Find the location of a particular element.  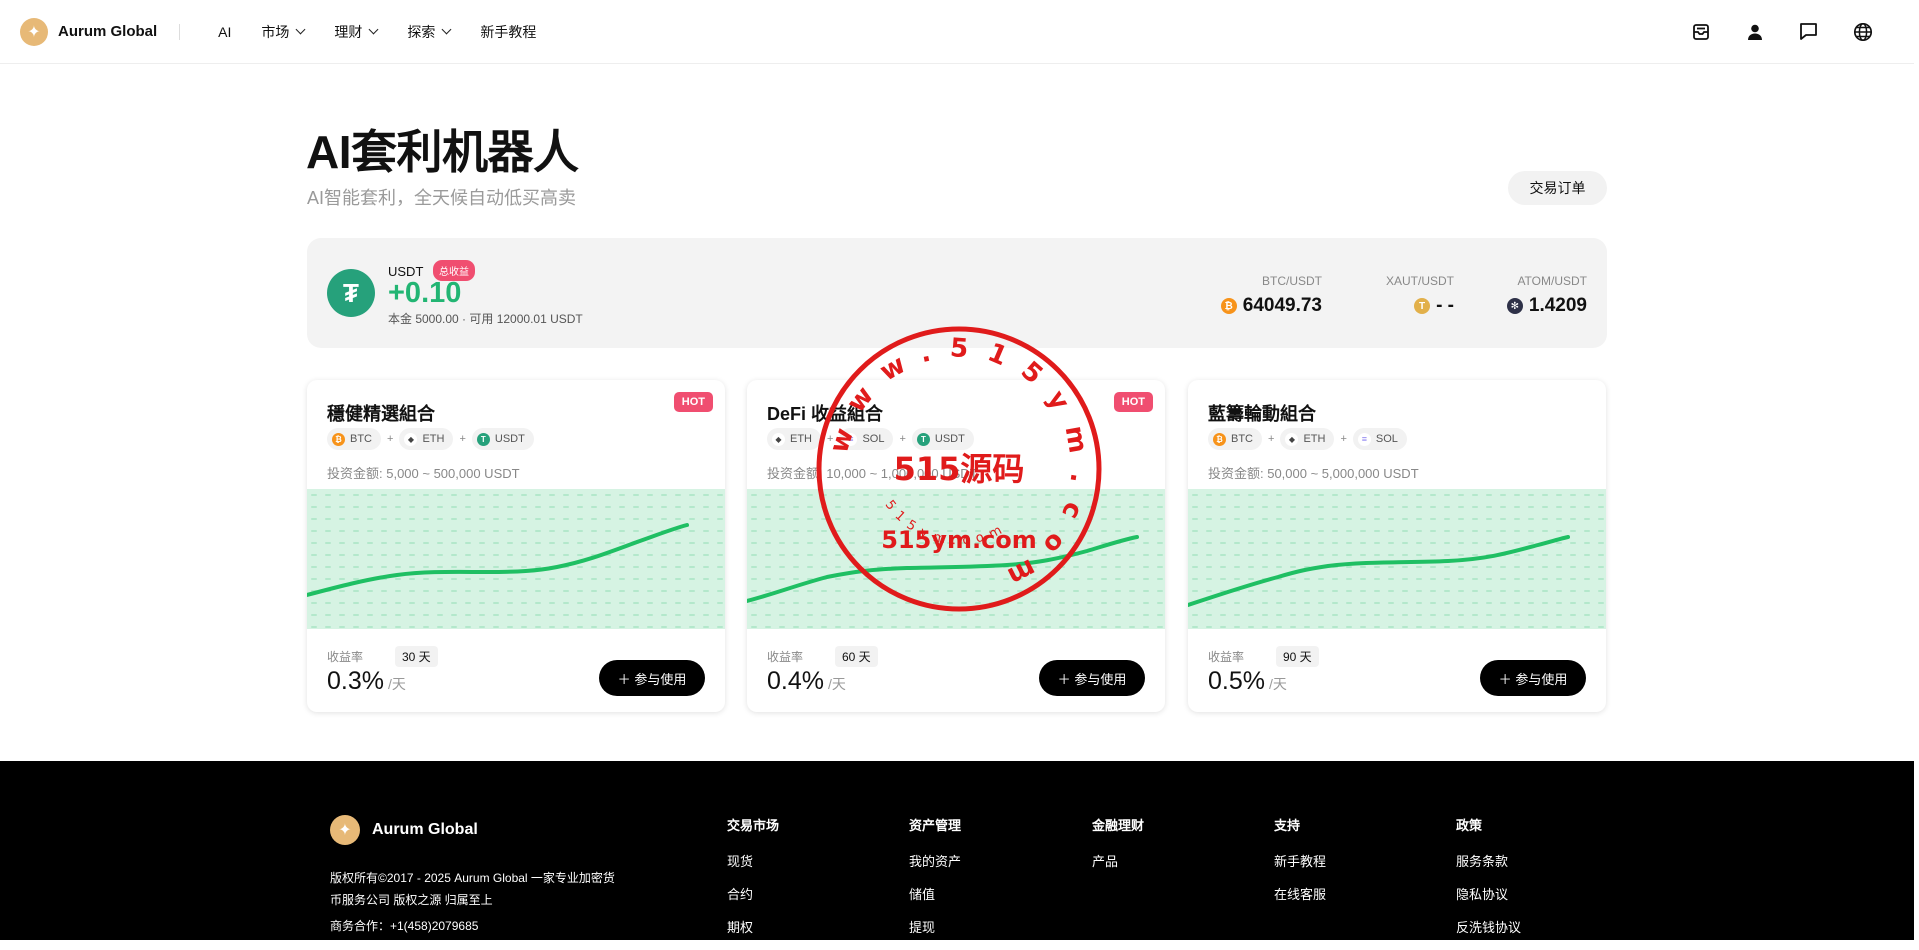

footer-link: 现货 is located at coordinates (753, 860).